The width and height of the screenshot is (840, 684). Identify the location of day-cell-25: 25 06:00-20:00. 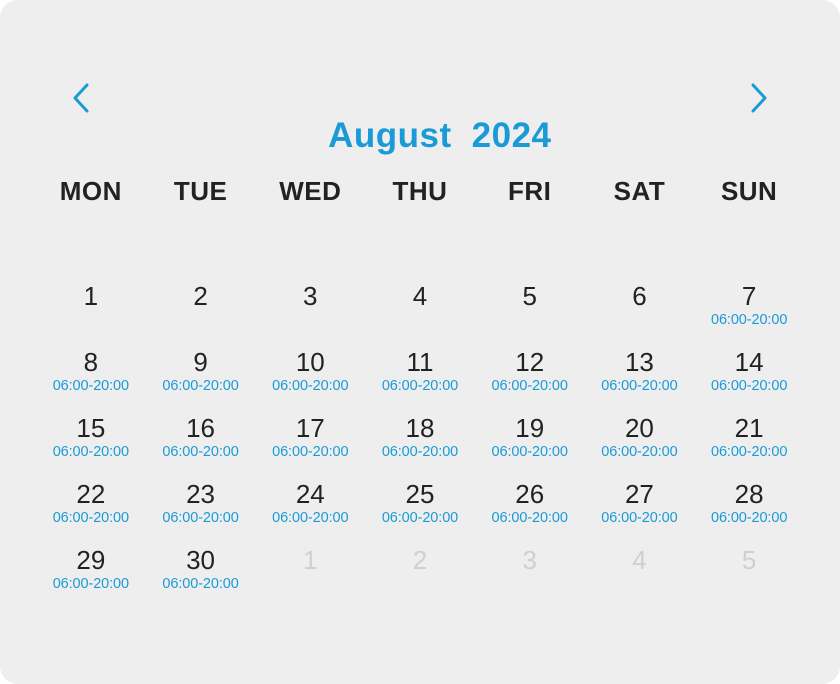
(420, 511).